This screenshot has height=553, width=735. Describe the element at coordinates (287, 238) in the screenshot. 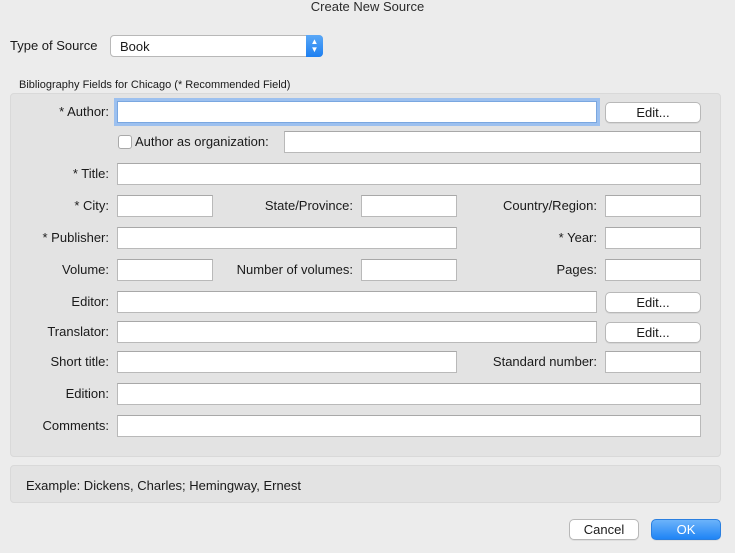

I see `publisher-field` at that location.